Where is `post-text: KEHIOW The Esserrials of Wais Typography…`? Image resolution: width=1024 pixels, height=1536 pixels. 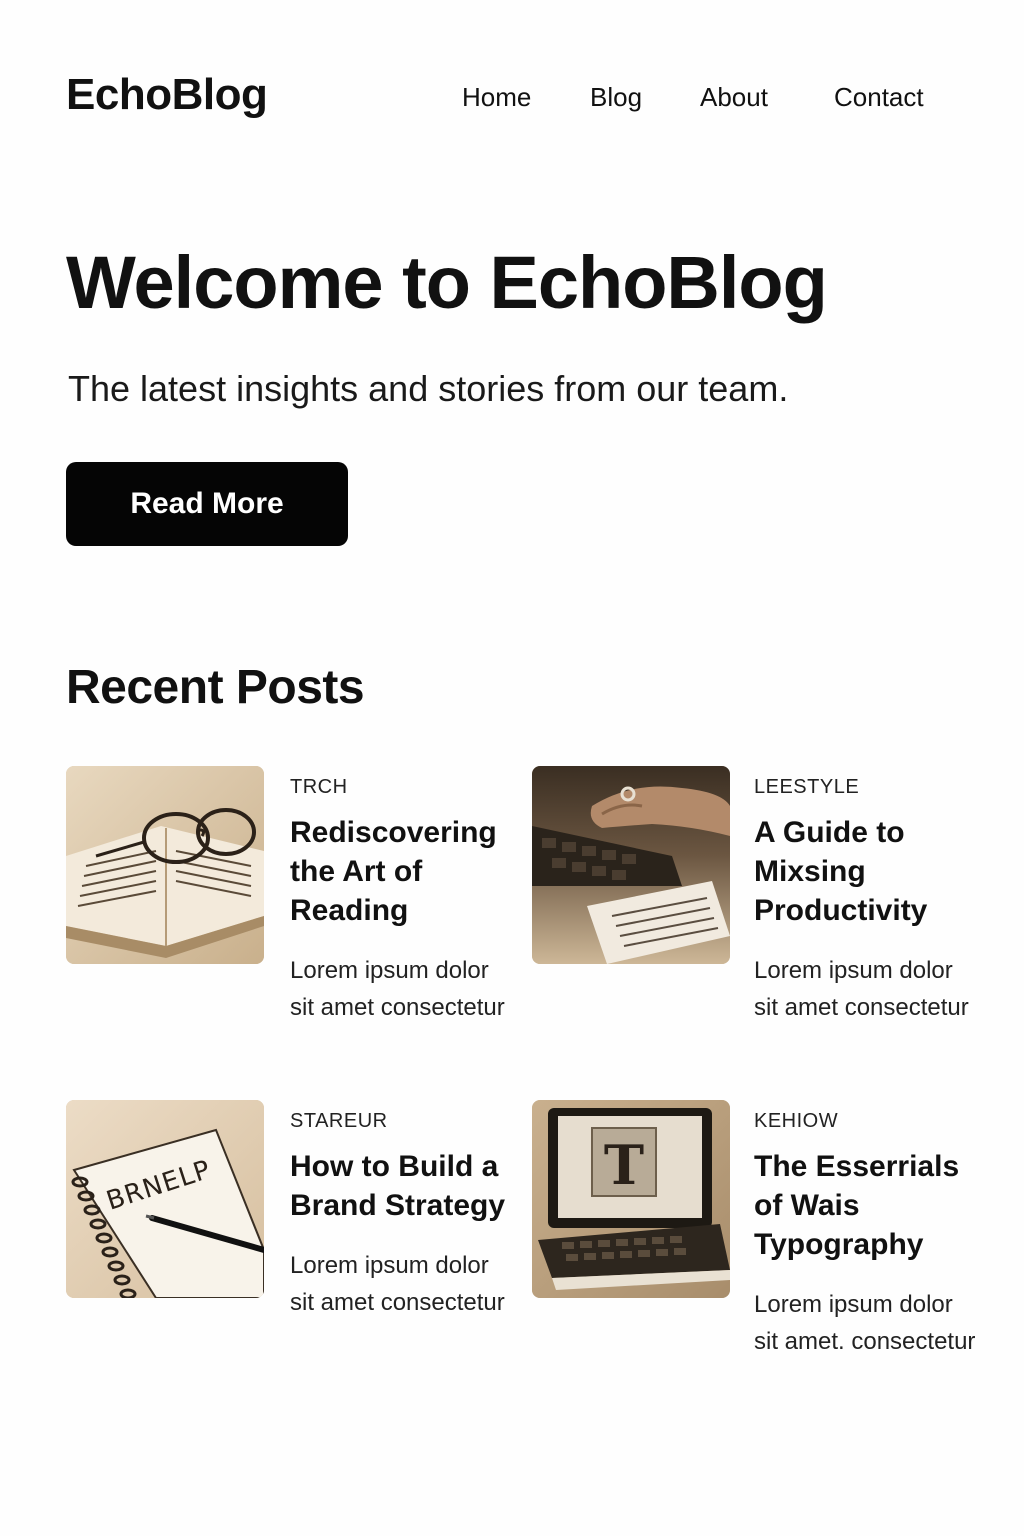
post-text: KEHIOW The Esserrials of Wais Typography… is located at coordinates (865, 1235).